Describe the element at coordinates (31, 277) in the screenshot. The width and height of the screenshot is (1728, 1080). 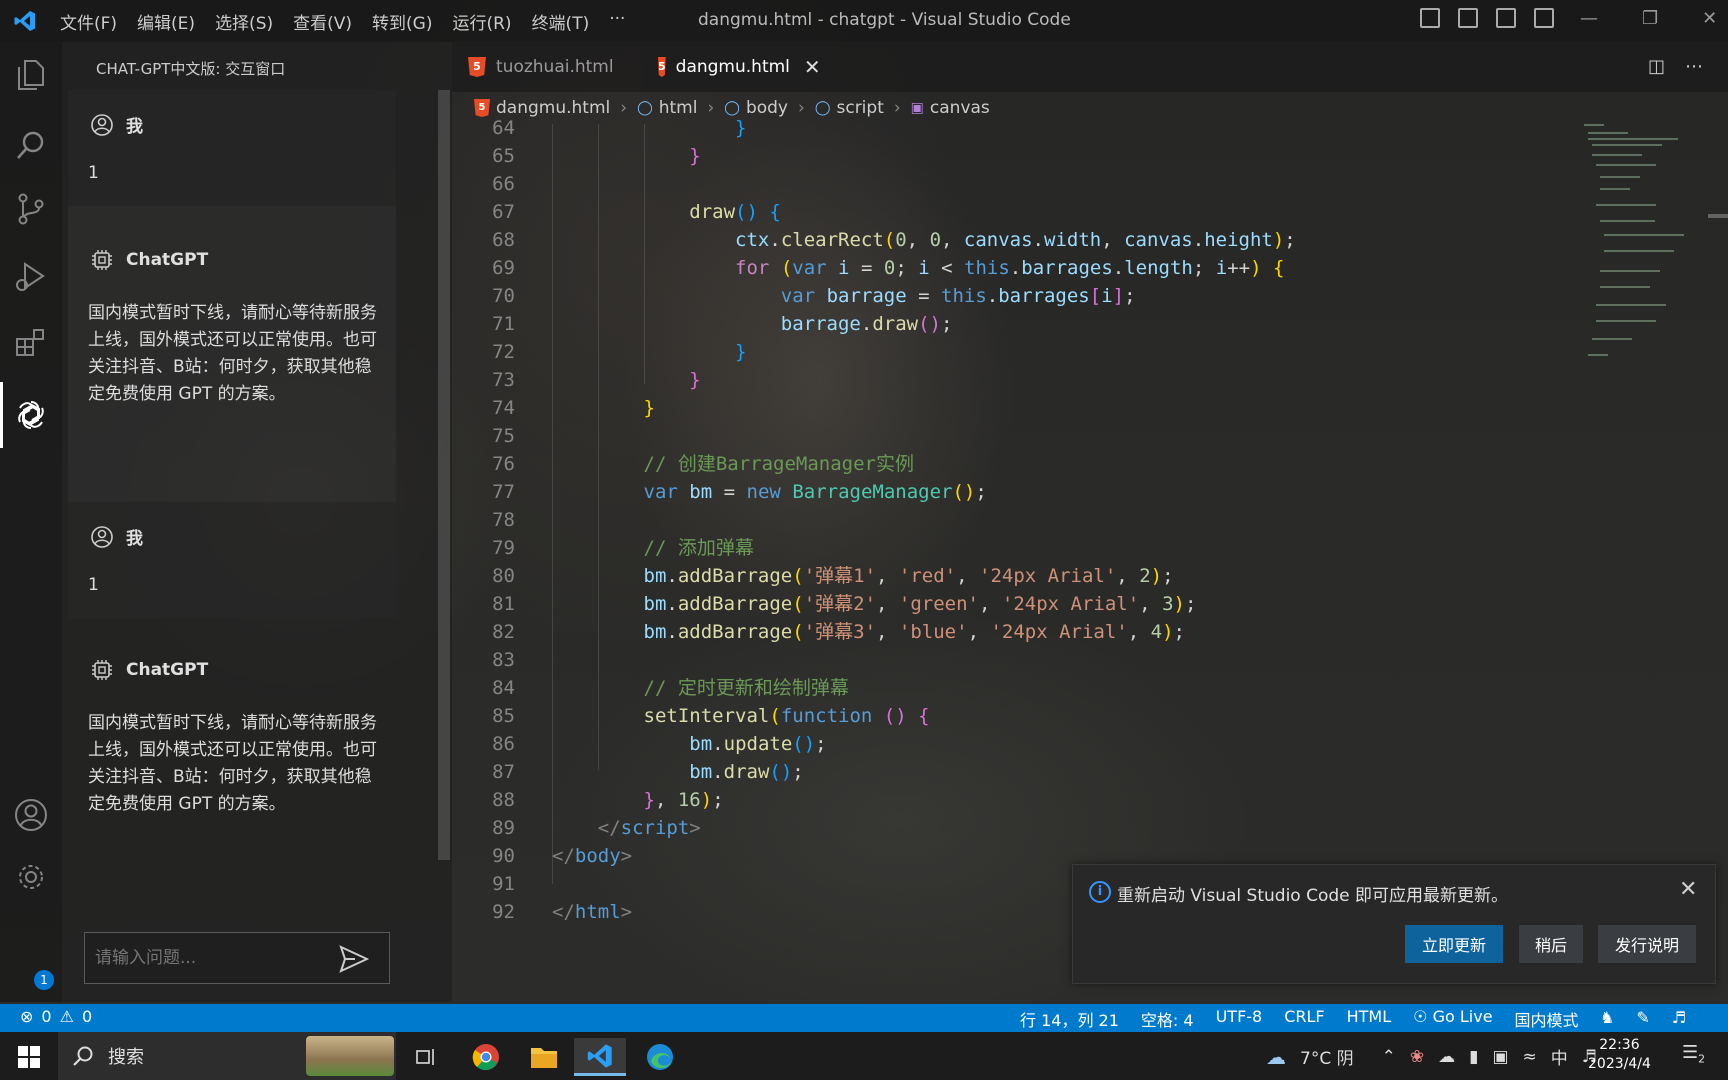
I see `run-debug-icon` at that location.